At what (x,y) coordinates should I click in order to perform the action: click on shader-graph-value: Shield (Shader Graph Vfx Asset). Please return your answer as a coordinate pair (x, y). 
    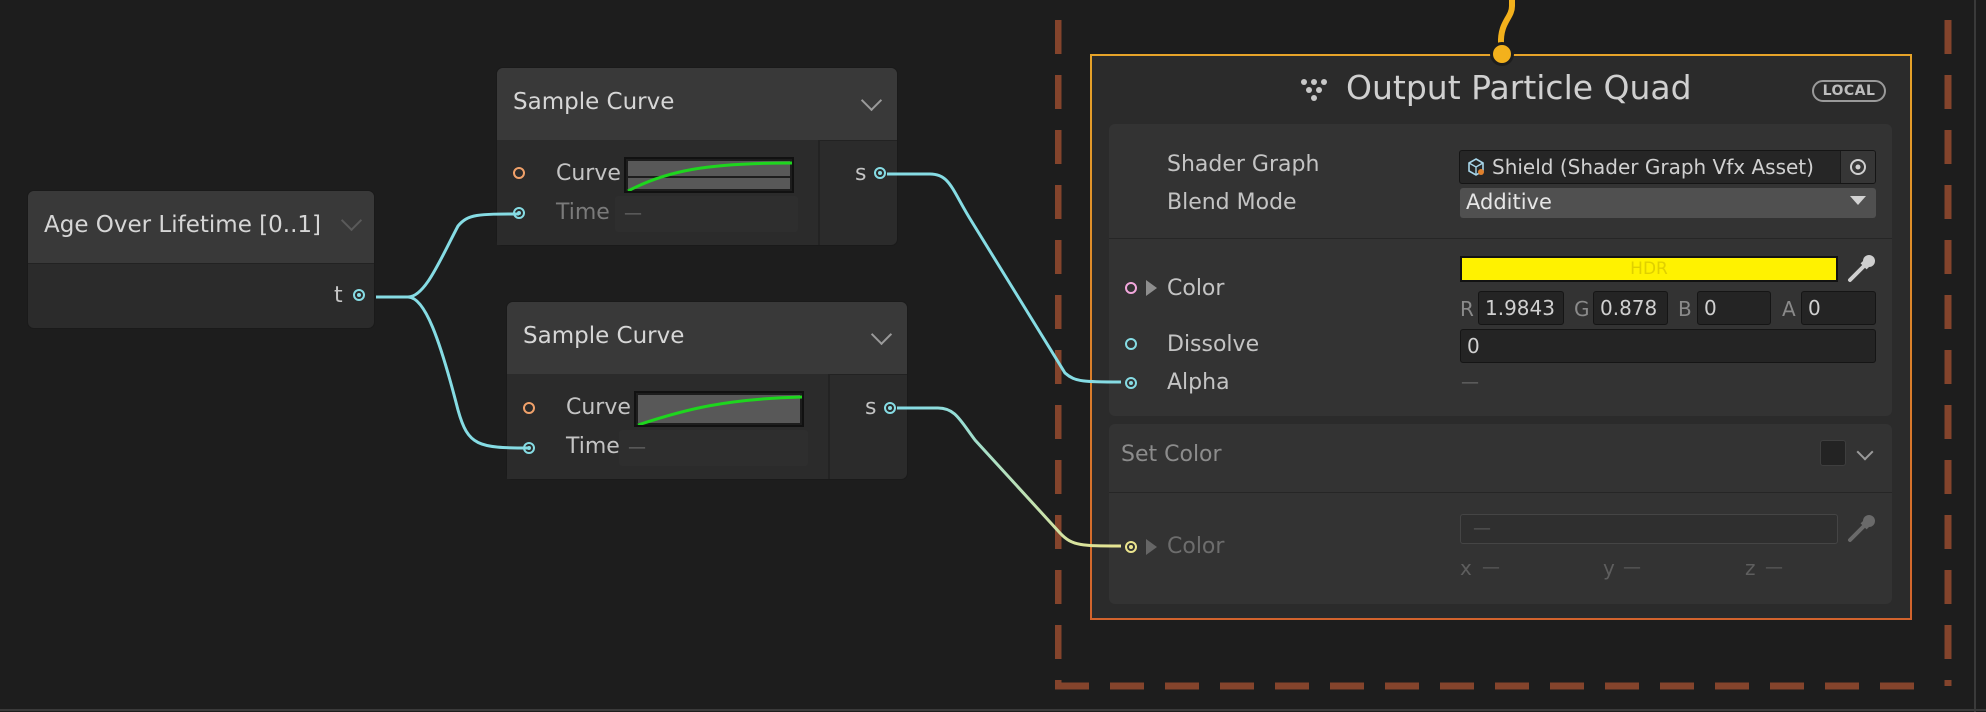
    Looking at the image, I should click on (1653, 167).